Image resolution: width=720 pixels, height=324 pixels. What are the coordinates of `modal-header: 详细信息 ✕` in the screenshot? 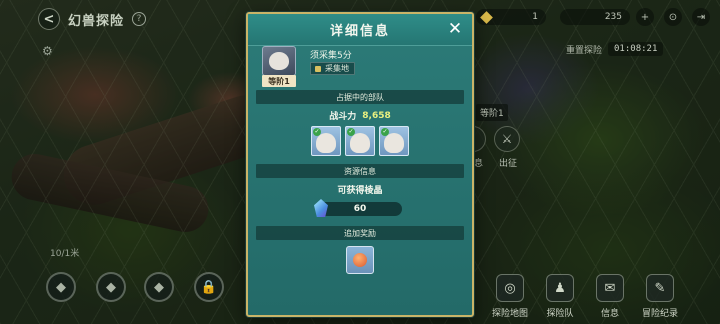 It's located at (360, 30).